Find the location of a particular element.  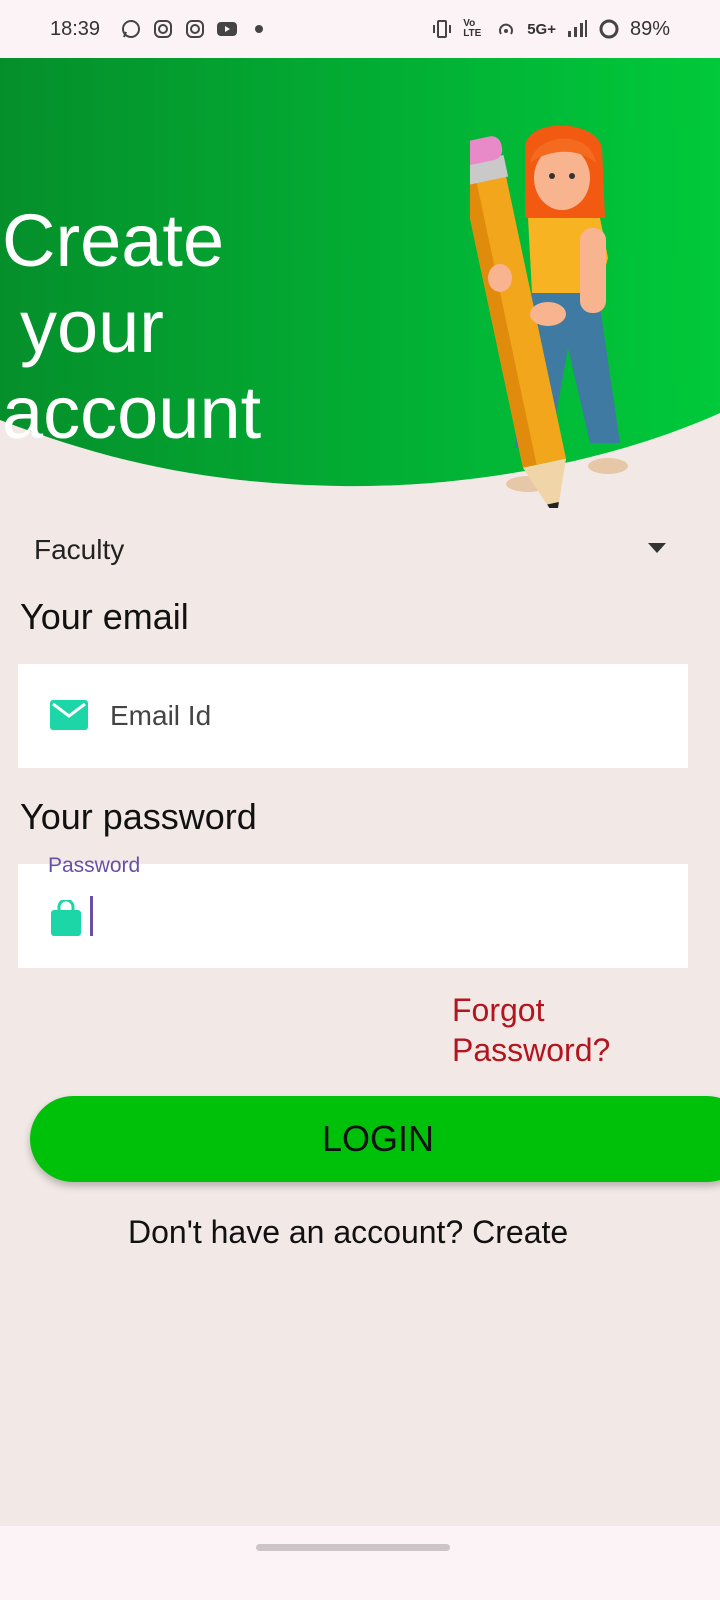

envelope-icon is located at coordinates (69, 717).